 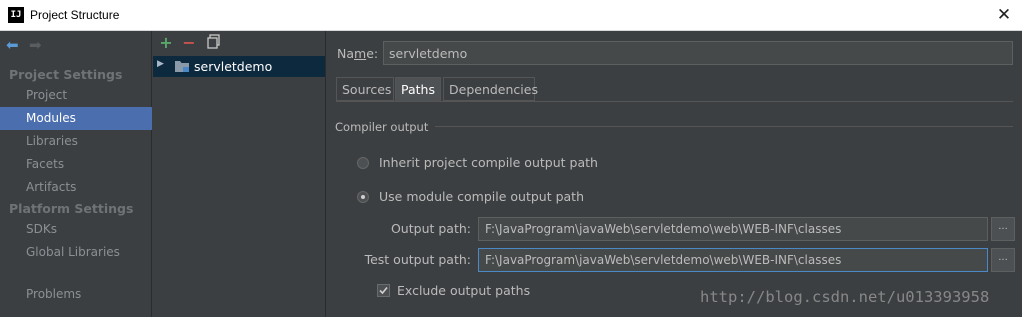 I want to click on tree-item-servletdemo: ▶ servletdemo, so click(x=239, y=66).